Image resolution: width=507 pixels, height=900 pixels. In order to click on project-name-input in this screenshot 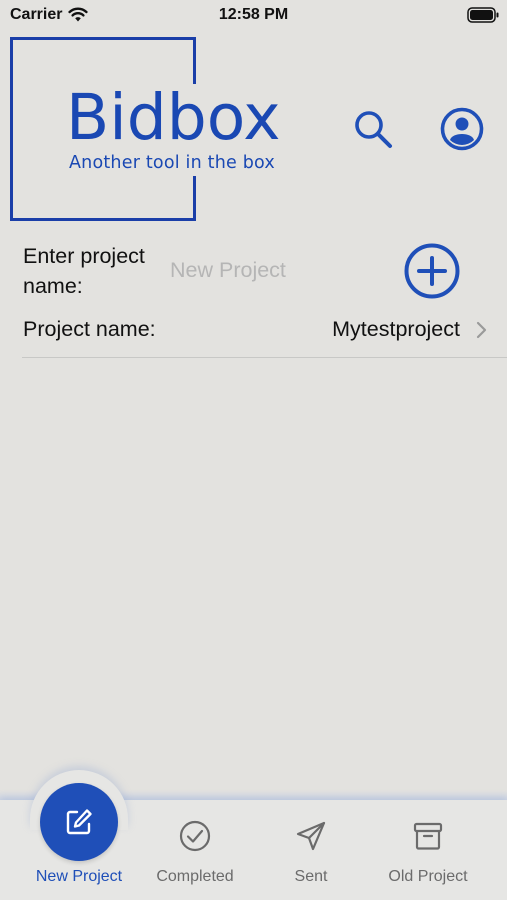, I will do `click(280, 270)`.